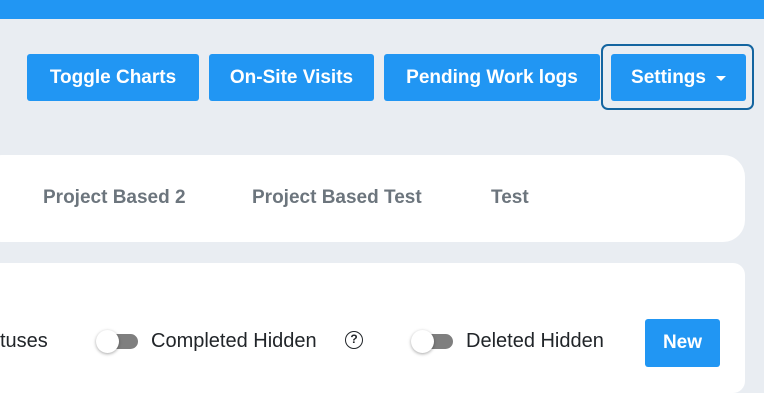 Image resolution: width=764 pixels, height=393 pixels. What do you see at coordinates (382, 9) in the screenshot?
I see `top-header-bar` at bounding box center [382, 9].